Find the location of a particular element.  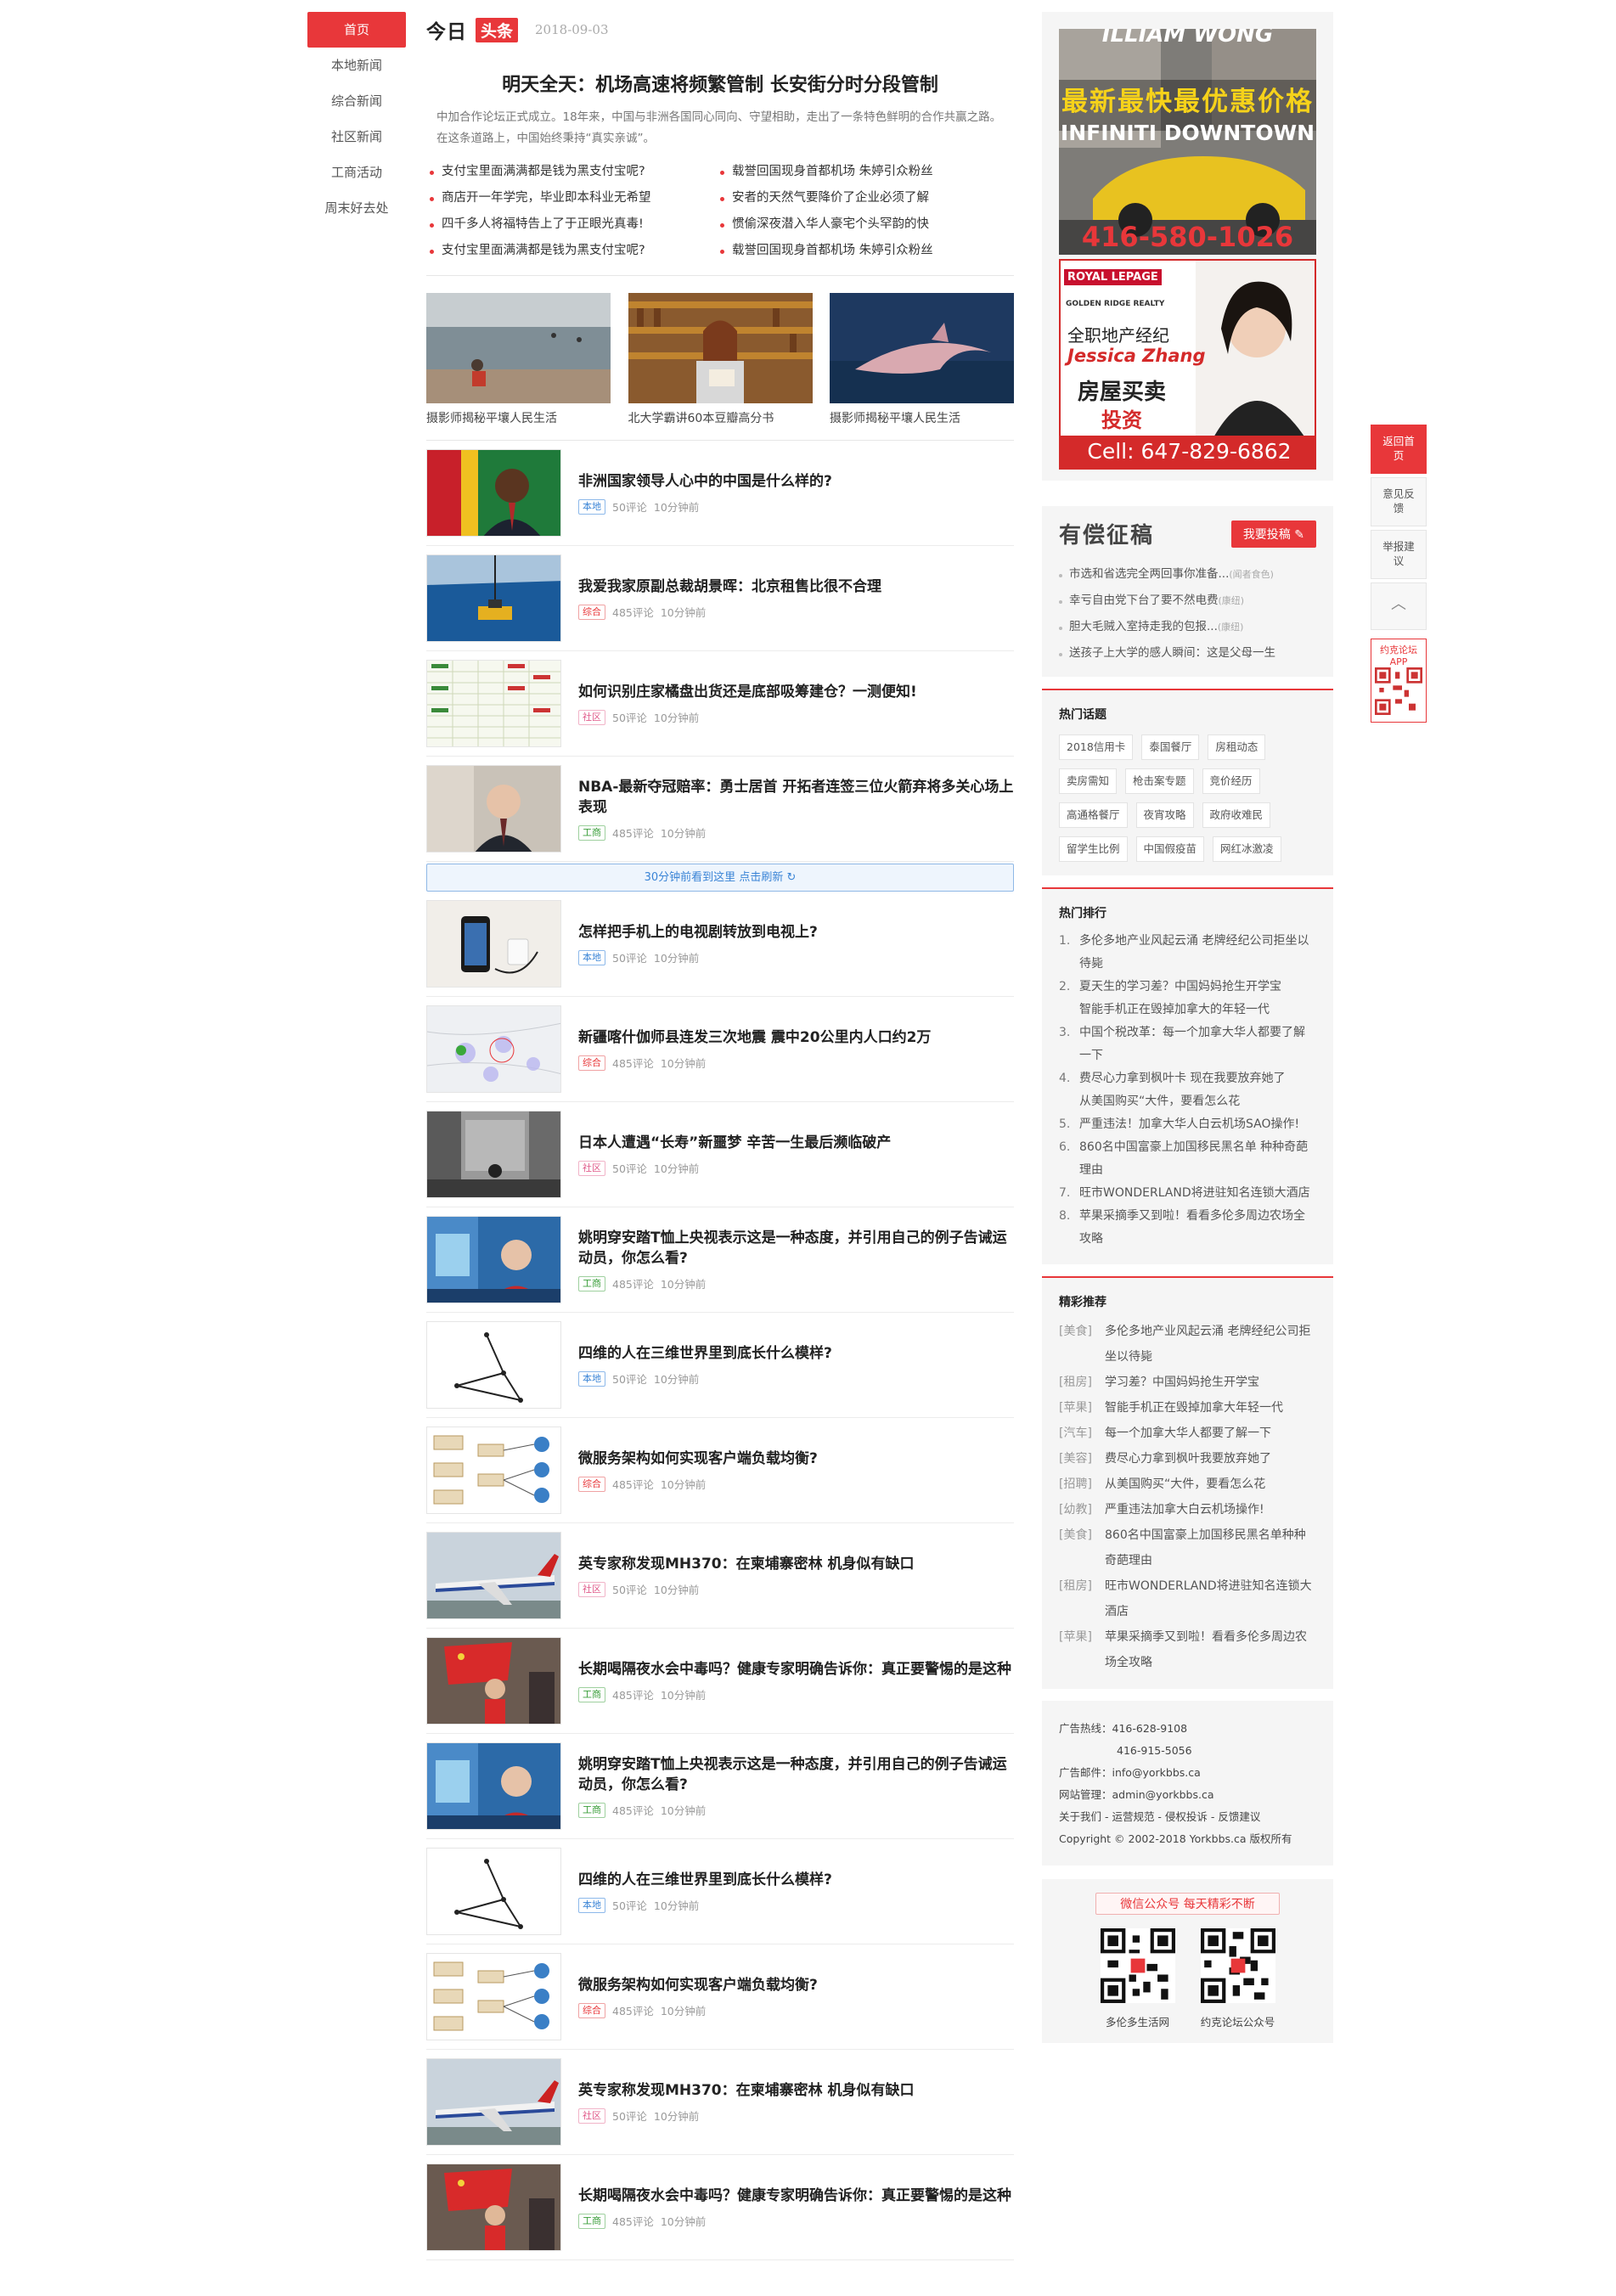

nav-item-local-news: 本地新闻 is located at coordinates (356, 66).